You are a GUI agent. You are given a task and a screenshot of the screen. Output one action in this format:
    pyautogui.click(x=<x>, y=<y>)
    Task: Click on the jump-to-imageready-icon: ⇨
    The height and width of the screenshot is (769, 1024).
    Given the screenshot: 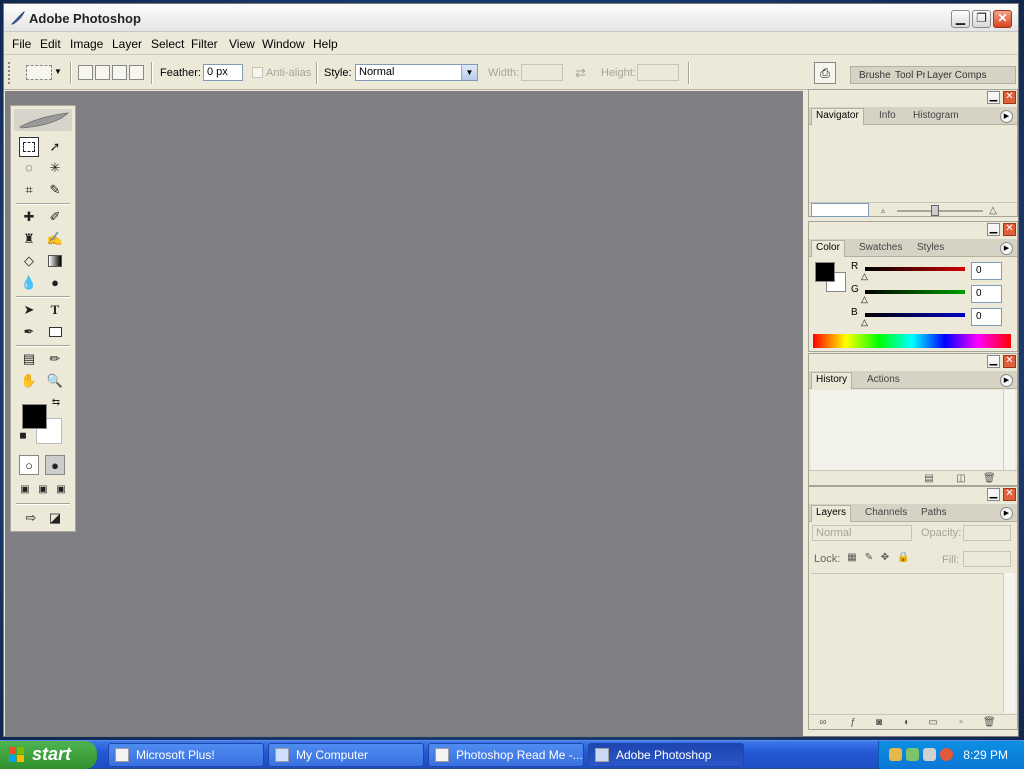 What is the action you would take?
    pyautogui.click(x=31, y=518)
    